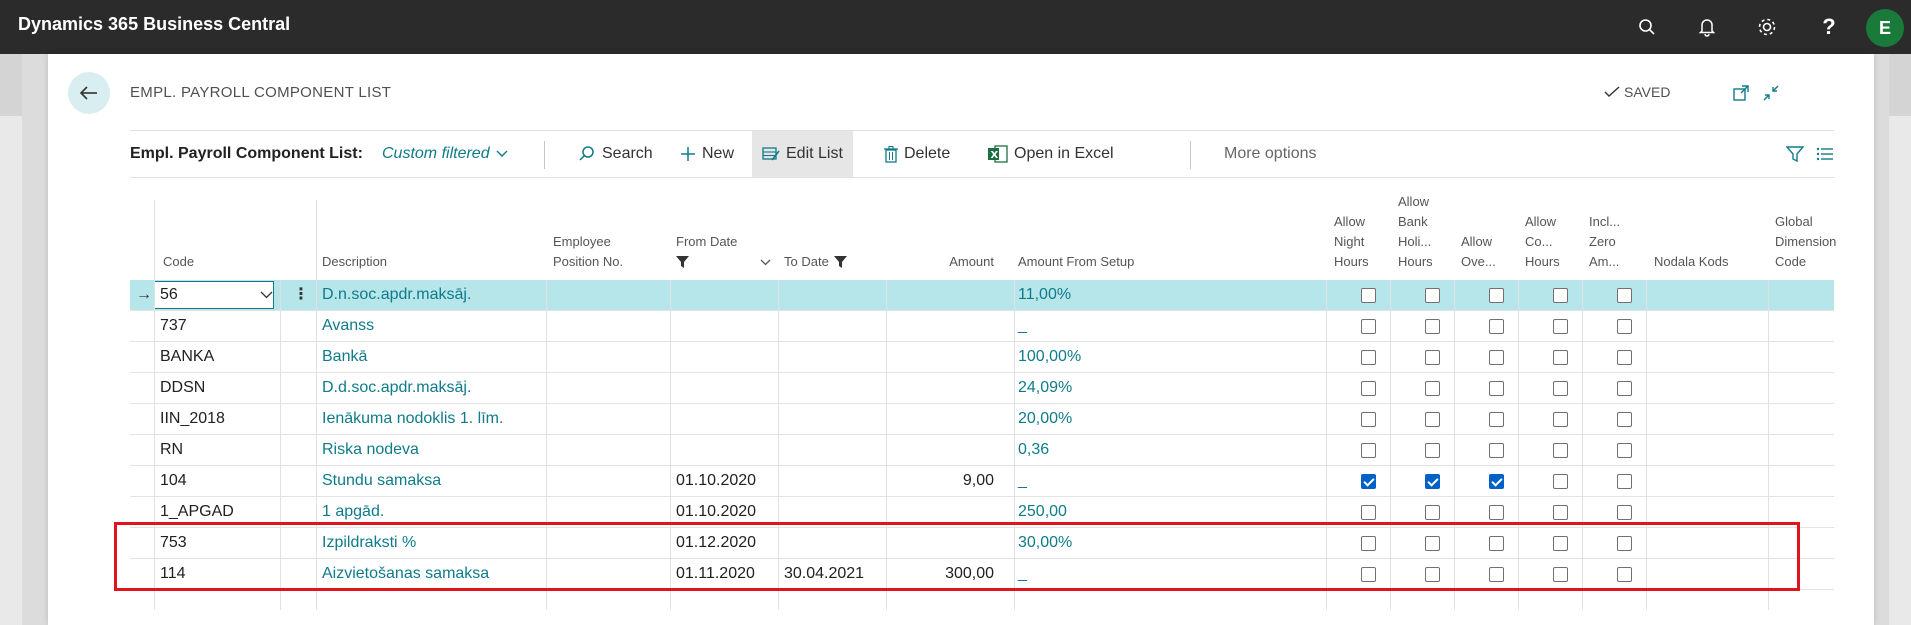  What do you see at coordinates (1647, 27) in the screenshot?
I see `search-icon` at bounding box center [1647, 27].